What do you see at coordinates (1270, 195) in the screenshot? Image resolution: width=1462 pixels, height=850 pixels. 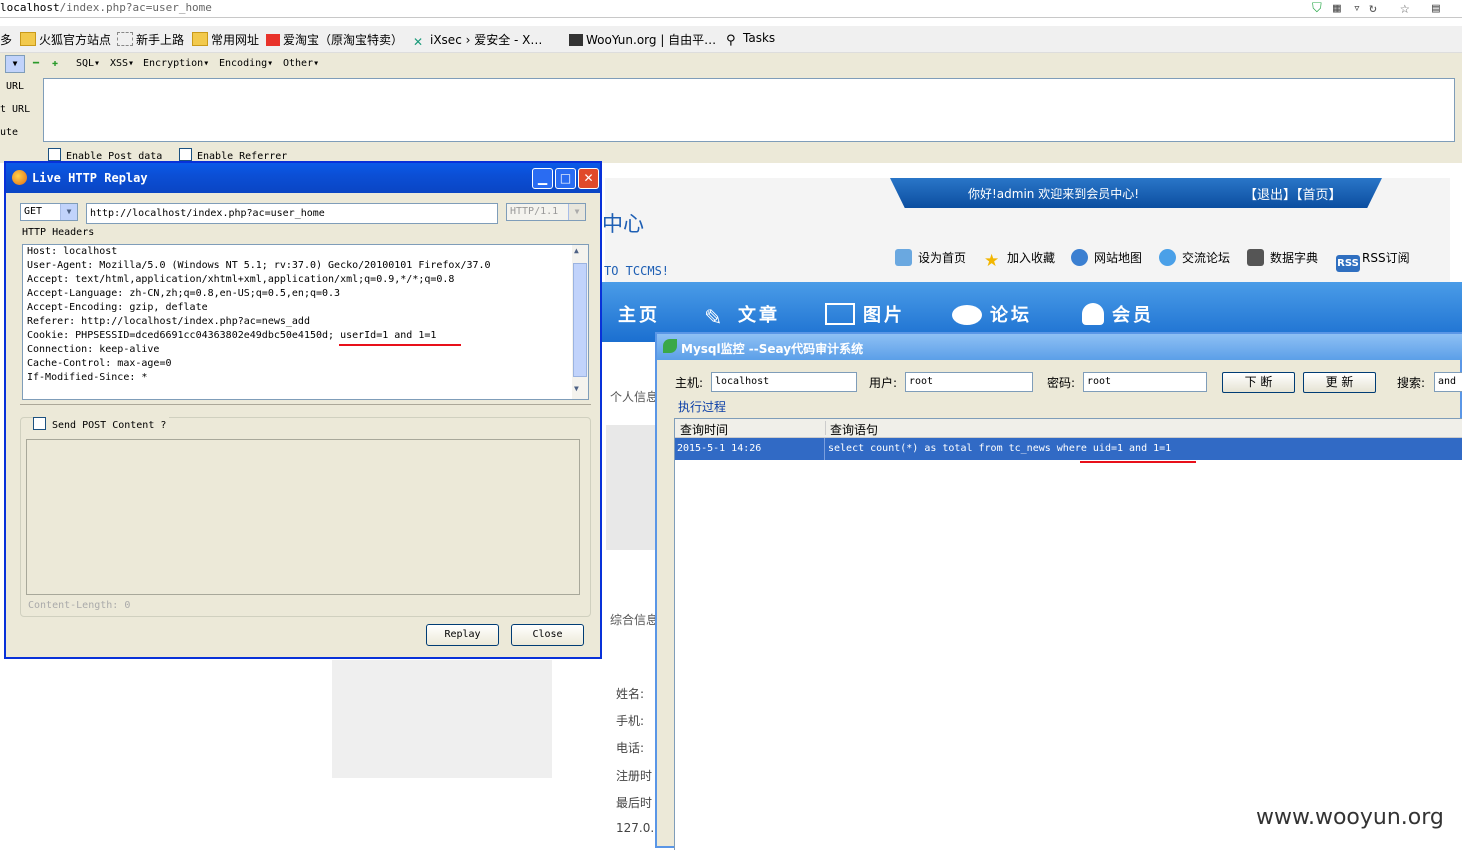 I see `logout-link: 【退出】` at bounding box center [1270, 195].